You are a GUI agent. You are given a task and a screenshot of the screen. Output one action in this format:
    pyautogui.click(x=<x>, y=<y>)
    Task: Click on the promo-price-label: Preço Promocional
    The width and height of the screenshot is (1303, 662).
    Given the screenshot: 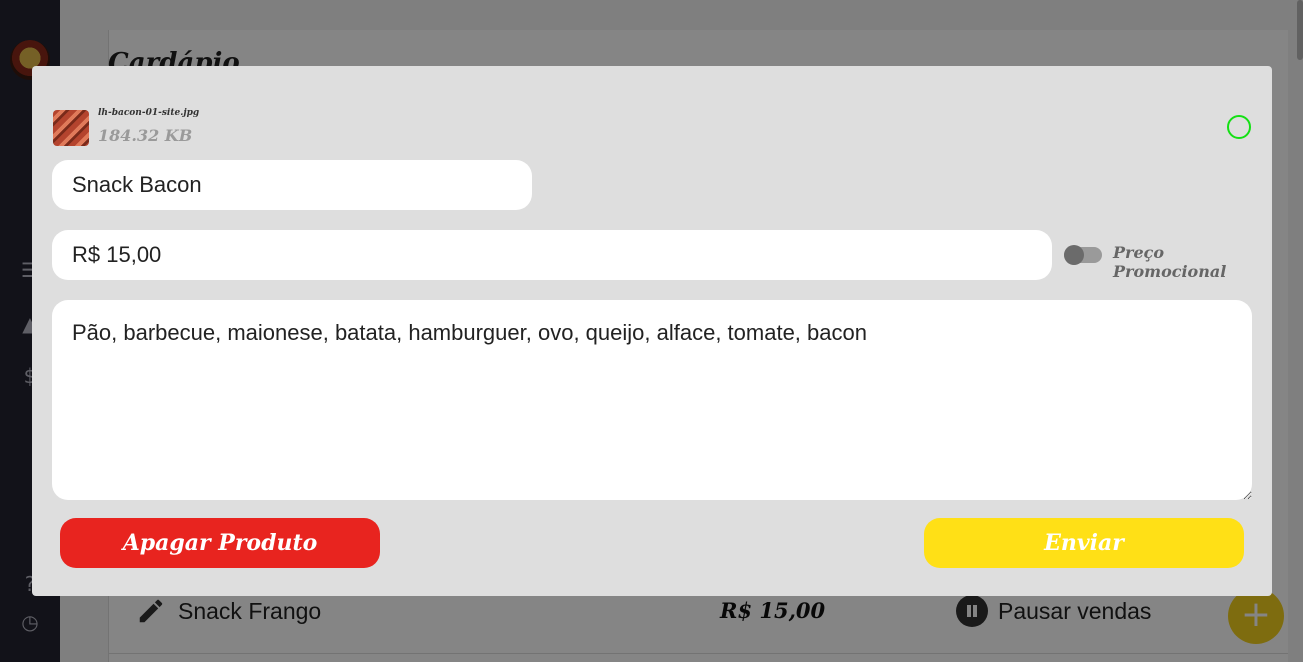 What is the action you would take?
    pyautogui.click(x=1170, y=262)
    